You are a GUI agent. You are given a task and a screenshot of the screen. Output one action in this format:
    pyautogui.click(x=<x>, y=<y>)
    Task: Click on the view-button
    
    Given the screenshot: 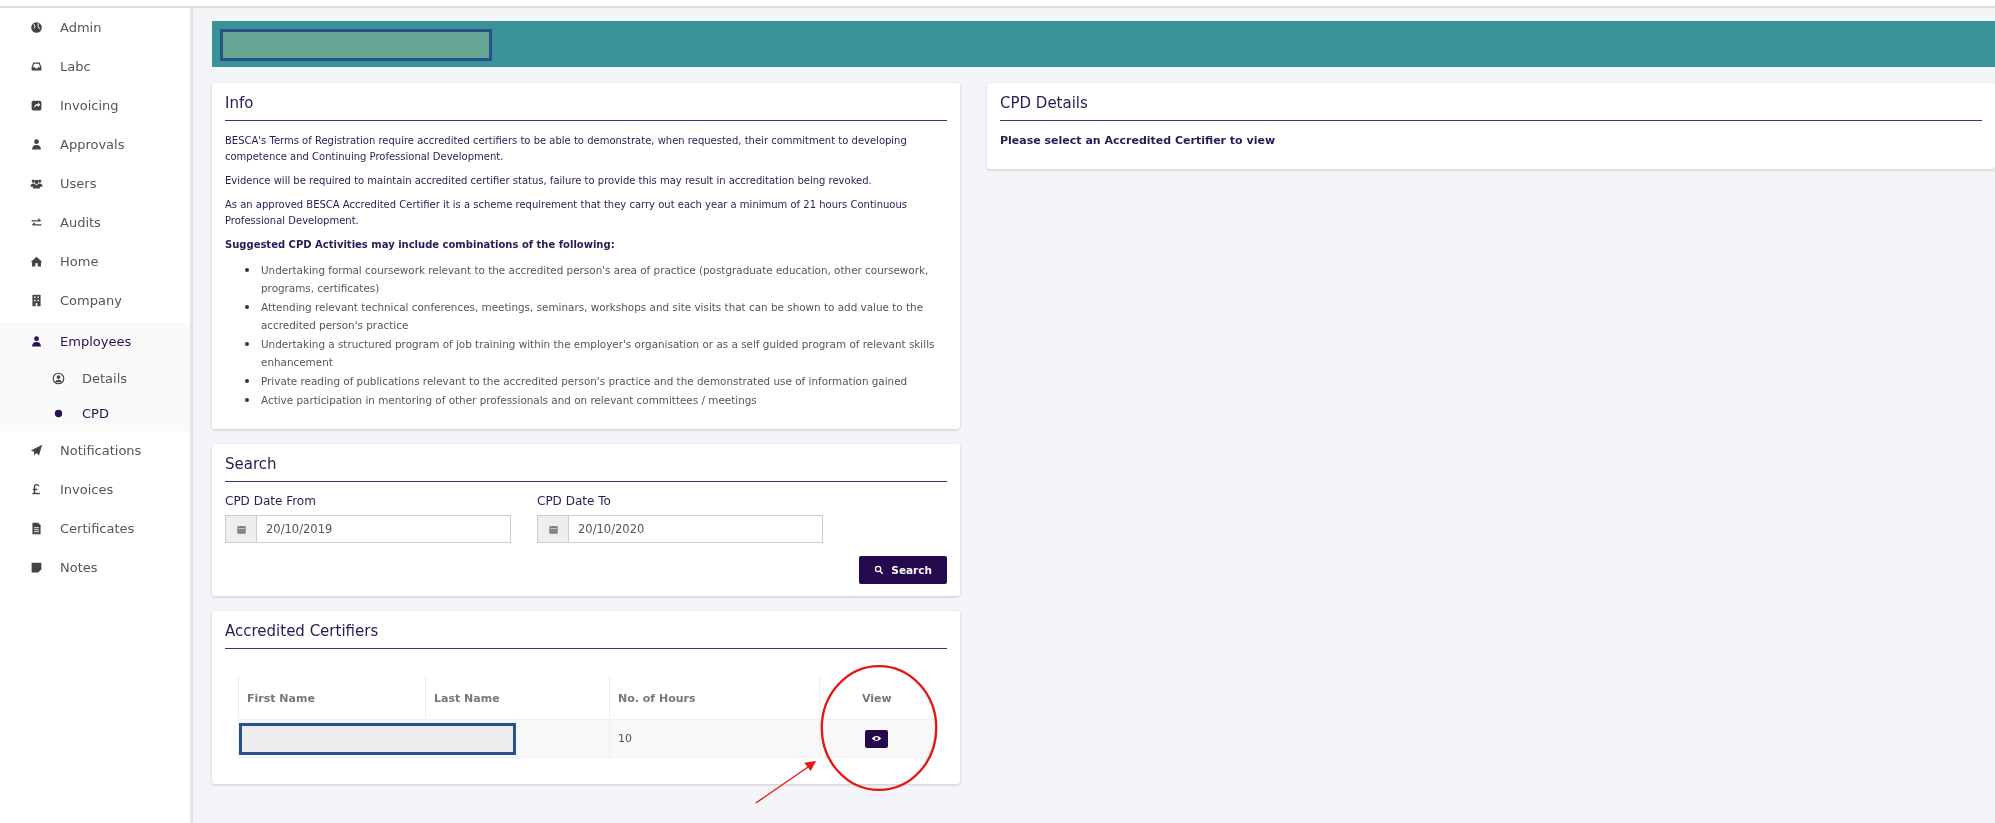 What is the action you would take?
    pyautogui.click(x=876, y=738)
    